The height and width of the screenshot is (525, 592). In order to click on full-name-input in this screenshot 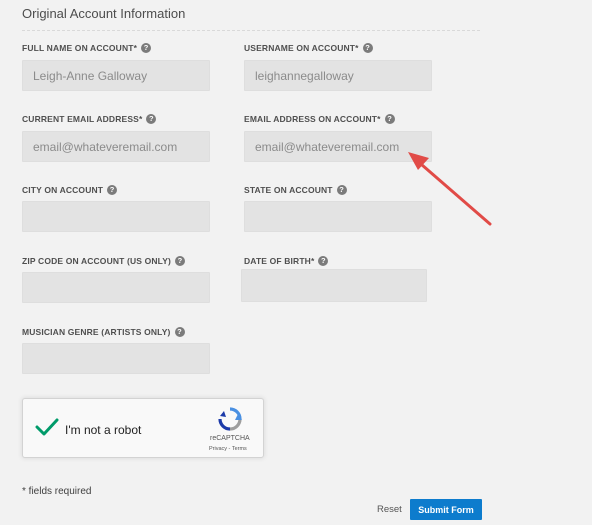, I will do `click(116, 75)`.